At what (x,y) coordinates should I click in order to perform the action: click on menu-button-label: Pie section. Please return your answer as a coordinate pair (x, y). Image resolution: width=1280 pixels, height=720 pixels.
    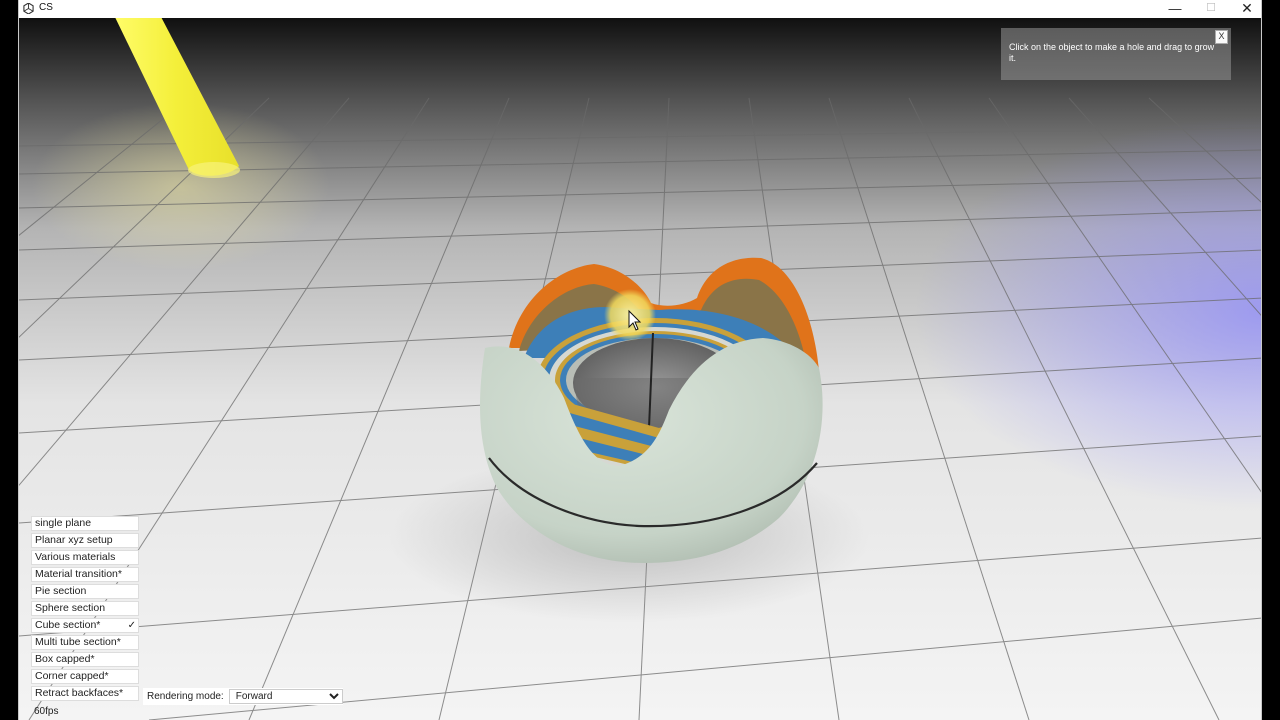
    Looking at the image, I should click on (61, 591).